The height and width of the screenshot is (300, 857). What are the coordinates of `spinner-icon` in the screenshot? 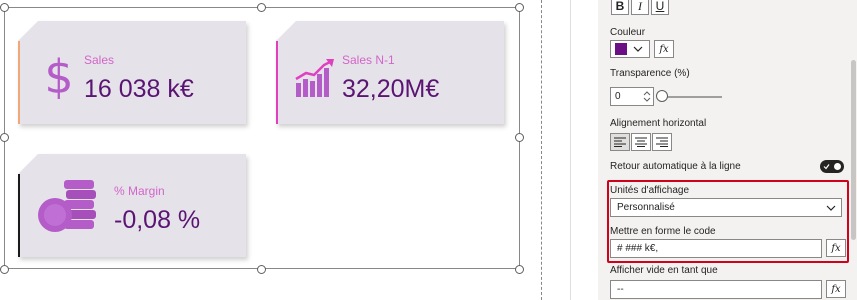 It's located at (647, 96).